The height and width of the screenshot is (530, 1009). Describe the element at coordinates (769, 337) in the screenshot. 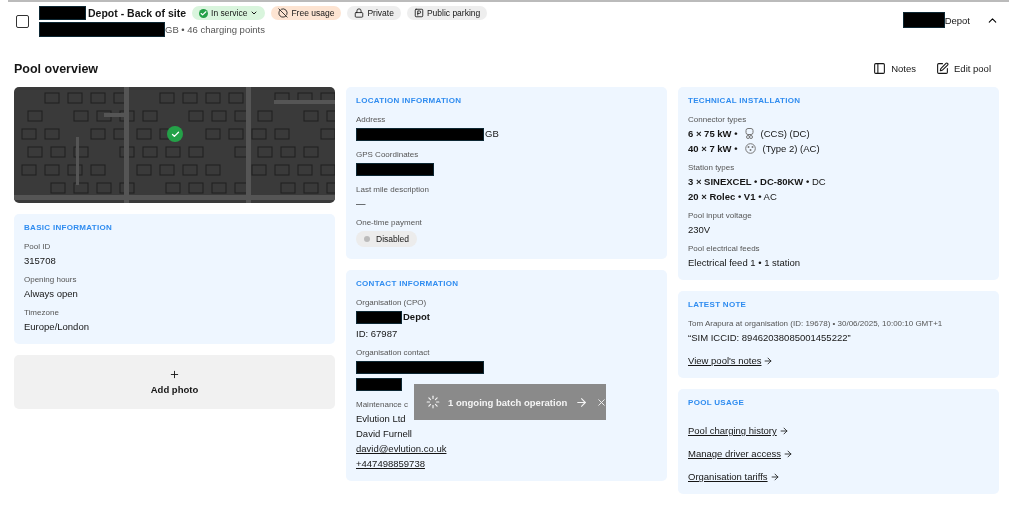

I see `field-value: “SIM ICCID: 89462038085001455222”` at that location.